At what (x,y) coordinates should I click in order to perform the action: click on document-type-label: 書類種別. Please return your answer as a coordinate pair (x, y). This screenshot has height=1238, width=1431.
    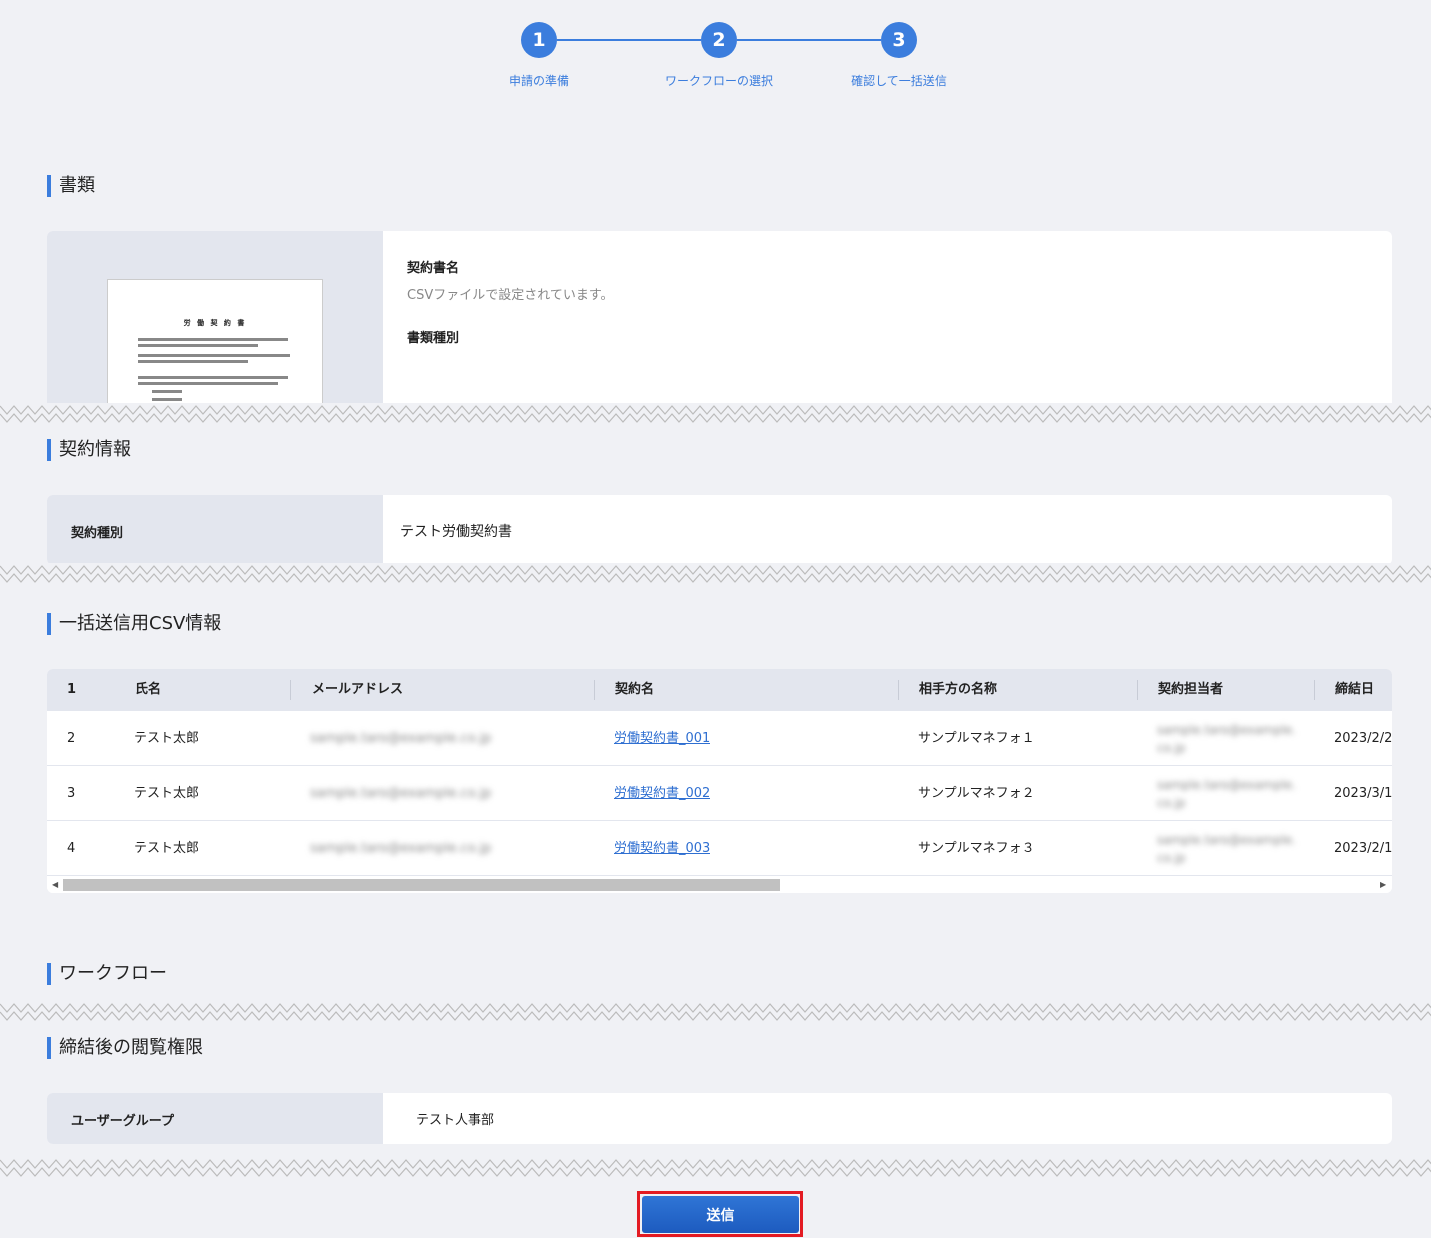
    Looking at the image, I should click on (433, 338).